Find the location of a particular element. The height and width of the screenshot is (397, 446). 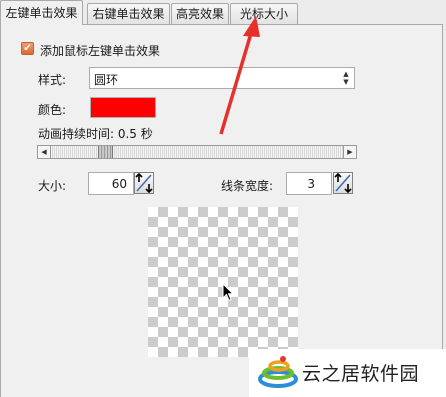

watermark-text: 云之居软件园 is located at coordinates (361, 374).